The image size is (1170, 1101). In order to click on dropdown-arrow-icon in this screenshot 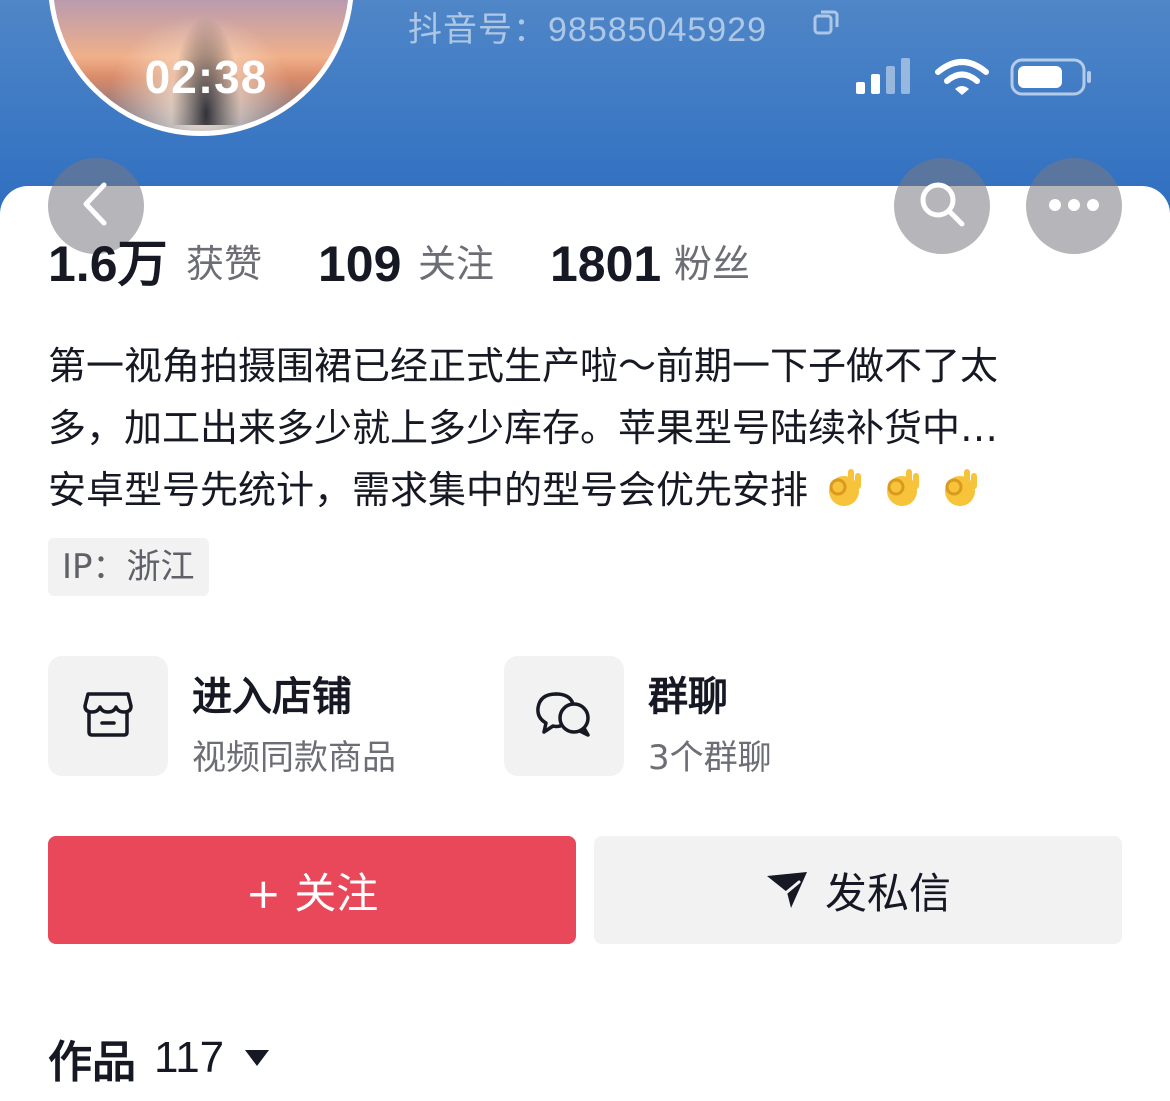, I will do `click(257, 1058)`.